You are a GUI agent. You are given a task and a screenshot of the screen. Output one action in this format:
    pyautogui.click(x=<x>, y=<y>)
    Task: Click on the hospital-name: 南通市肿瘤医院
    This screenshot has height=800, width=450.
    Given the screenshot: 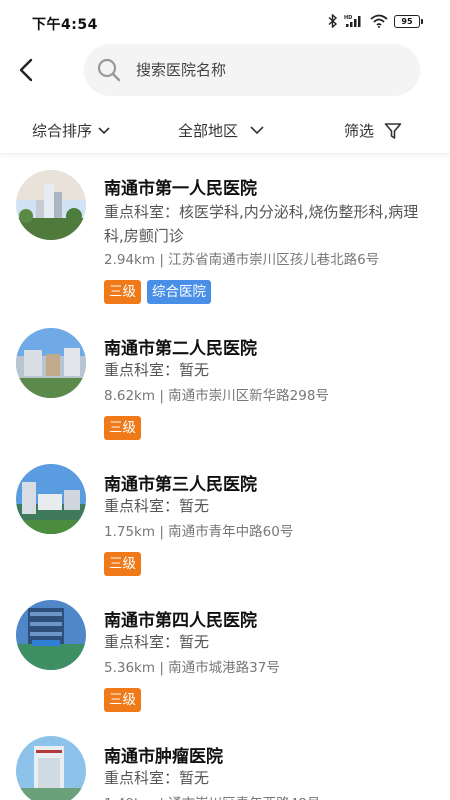 What is the action you would take?
    pyautogui.click(x=163, y=757)
    